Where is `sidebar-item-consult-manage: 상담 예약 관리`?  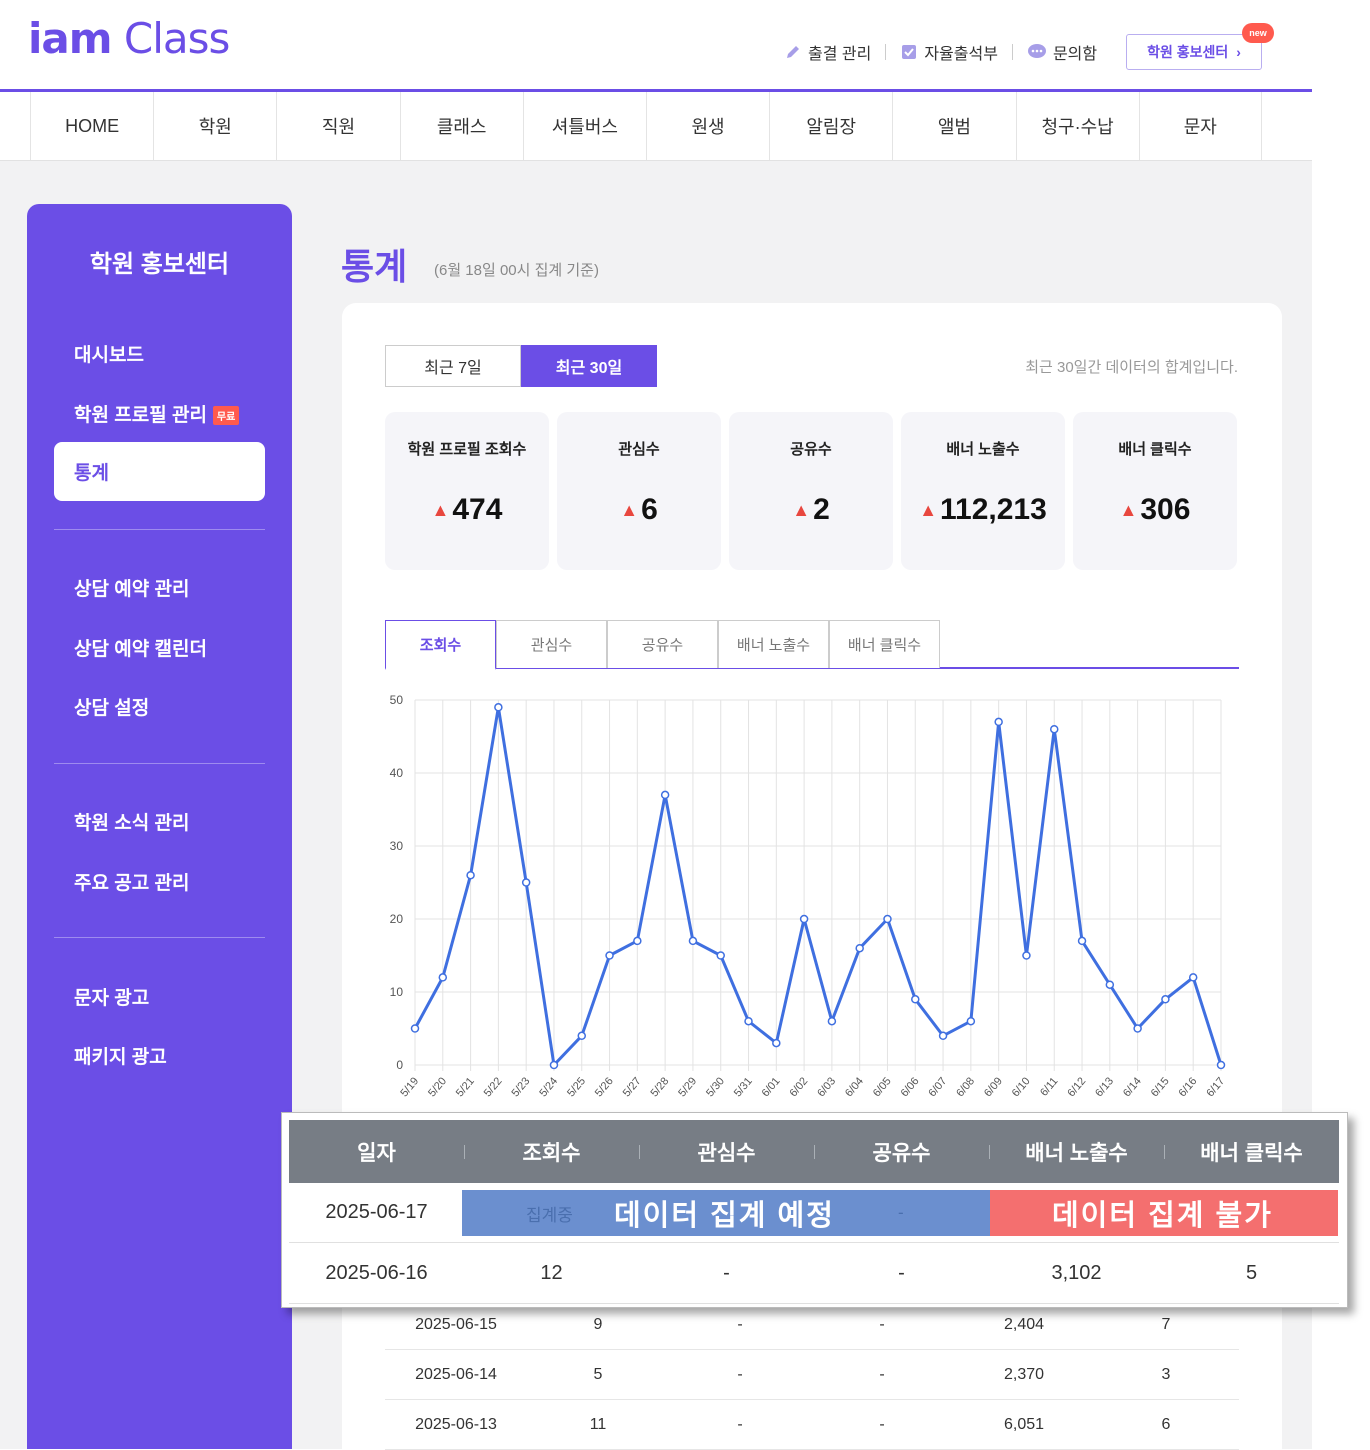
sidebar-item-consult-manage: 상담 예약 관리 is located at coordinates (131, 587).